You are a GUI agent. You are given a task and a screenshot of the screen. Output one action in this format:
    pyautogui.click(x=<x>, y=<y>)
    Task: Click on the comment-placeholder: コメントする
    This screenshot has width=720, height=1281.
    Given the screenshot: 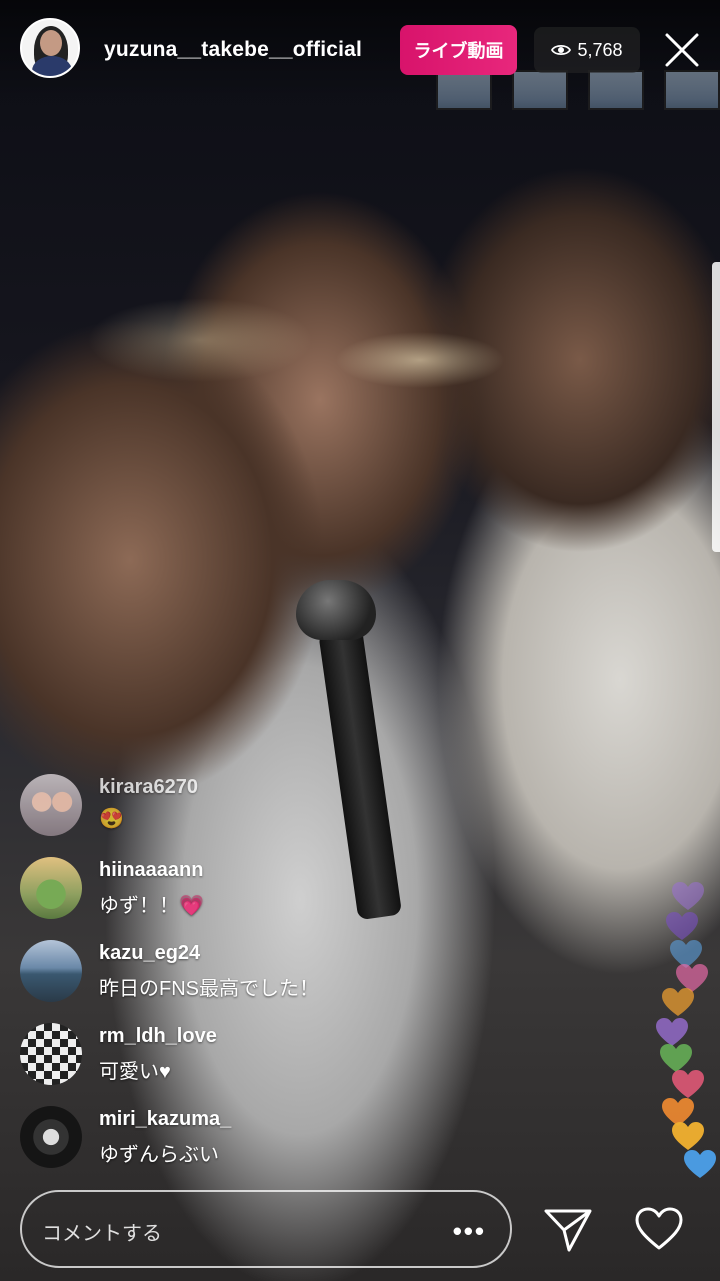 What is the action you would take?
    pyautogui.click(x=102, y=1234)
    